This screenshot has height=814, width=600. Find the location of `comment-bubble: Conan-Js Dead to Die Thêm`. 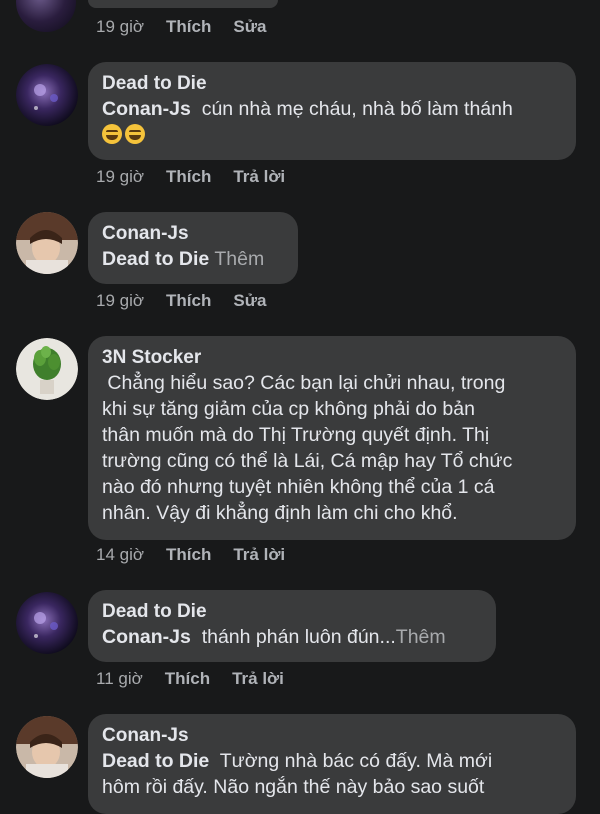

comment-bubble: Conan-Js Dead to Die Thêm is located at coordinates (193, 248).